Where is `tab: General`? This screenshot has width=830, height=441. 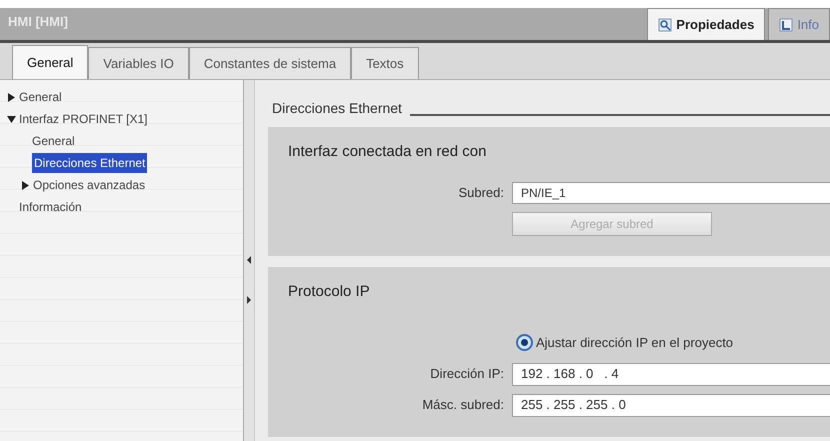
tab: General is located at coordinates (50, 62).